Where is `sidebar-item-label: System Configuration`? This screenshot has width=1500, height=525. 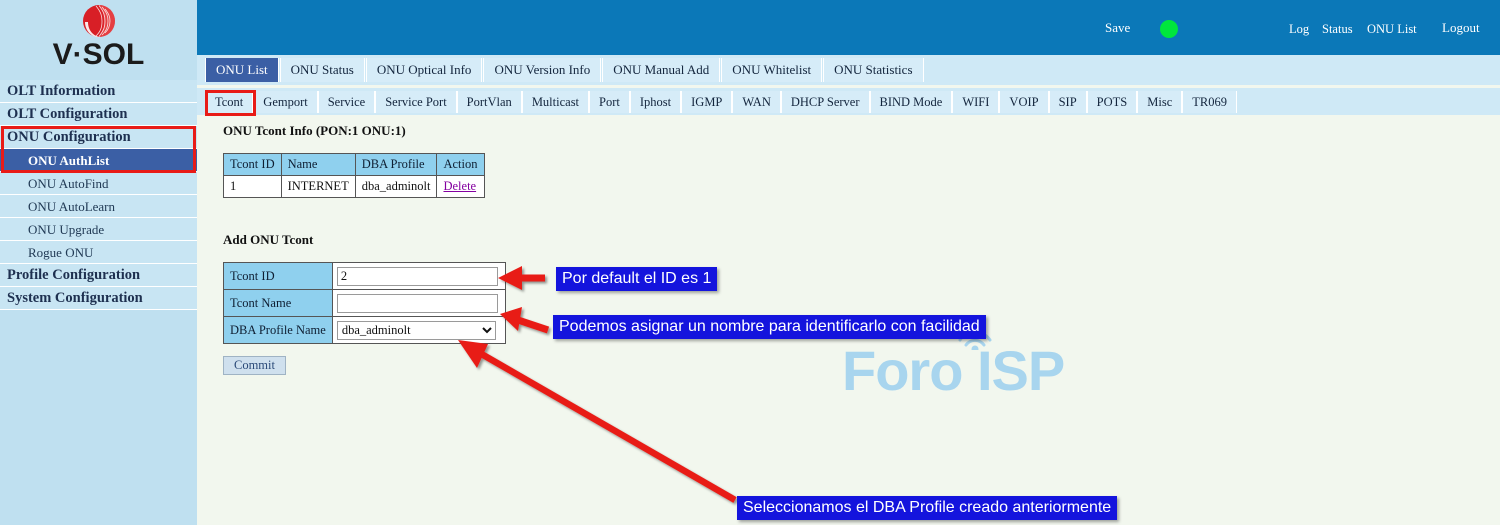
sidebar-item-label: System Configuration is located at coordinates (75, 298).